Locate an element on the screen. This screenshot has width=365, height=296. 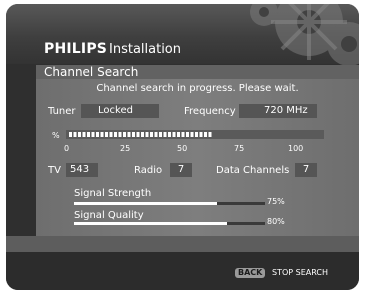
tuner-value: Locked is located at coordinates (120, 111).